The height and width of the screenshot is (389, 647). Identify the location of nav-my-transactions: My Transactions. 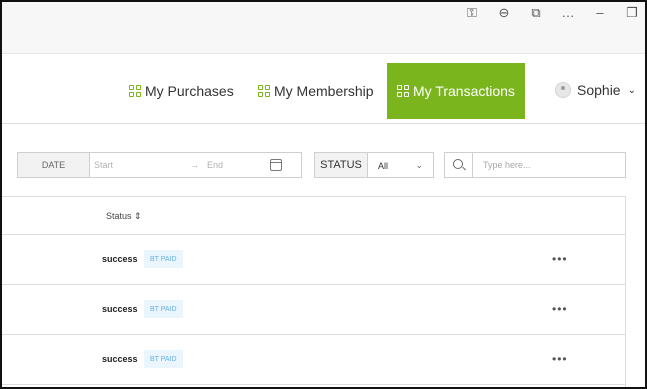
(456, 91).